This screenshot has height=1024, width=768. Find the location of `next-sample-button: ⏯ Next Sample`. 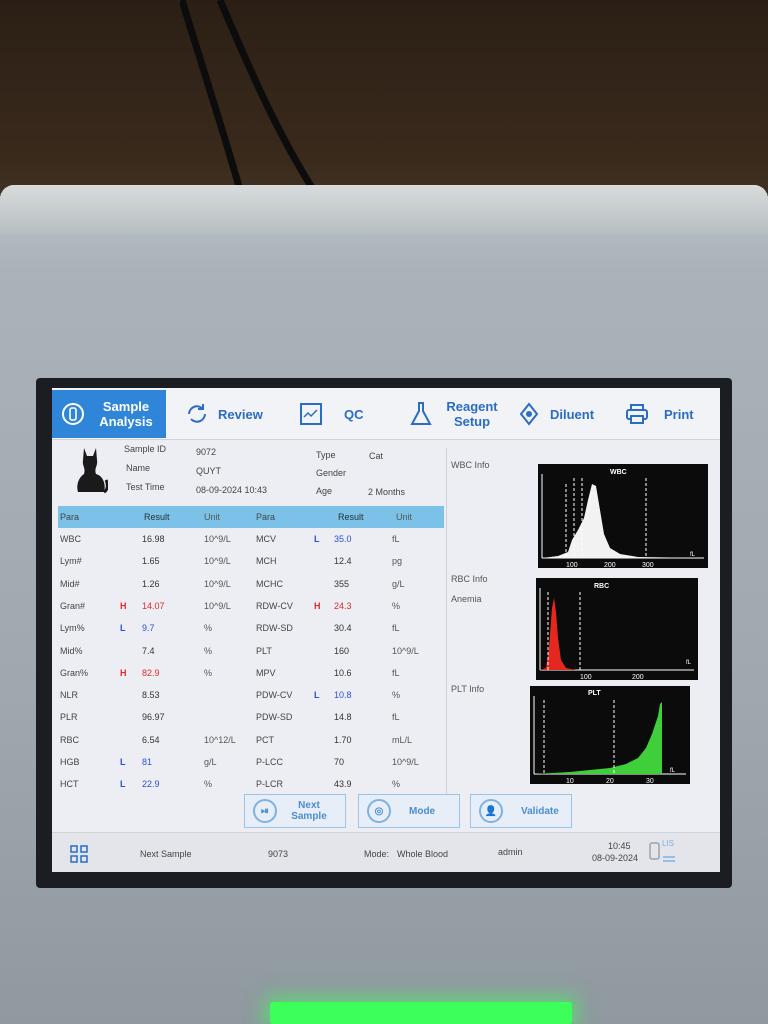

next-sample-button: ⏯ Next Sample is located at coordinates (295, 811).